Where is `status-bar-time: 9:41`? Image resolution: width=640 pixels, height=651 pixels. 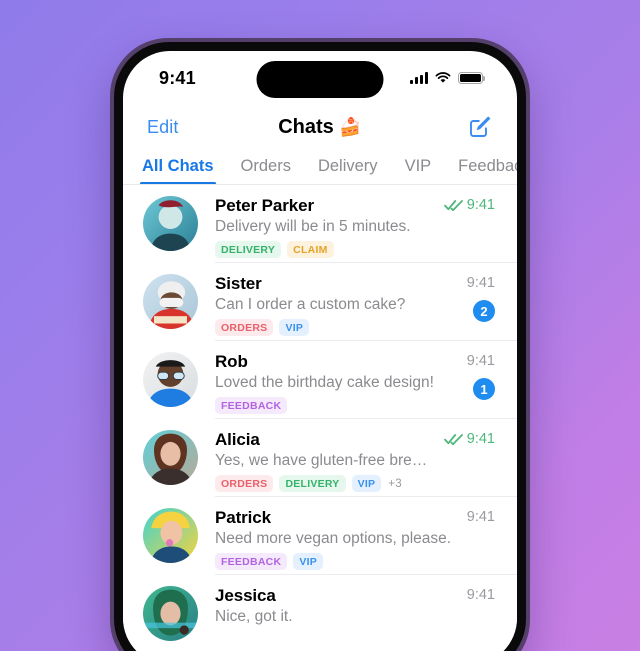
status-bar-time: 9:41 is located at coordinates (177, 77).